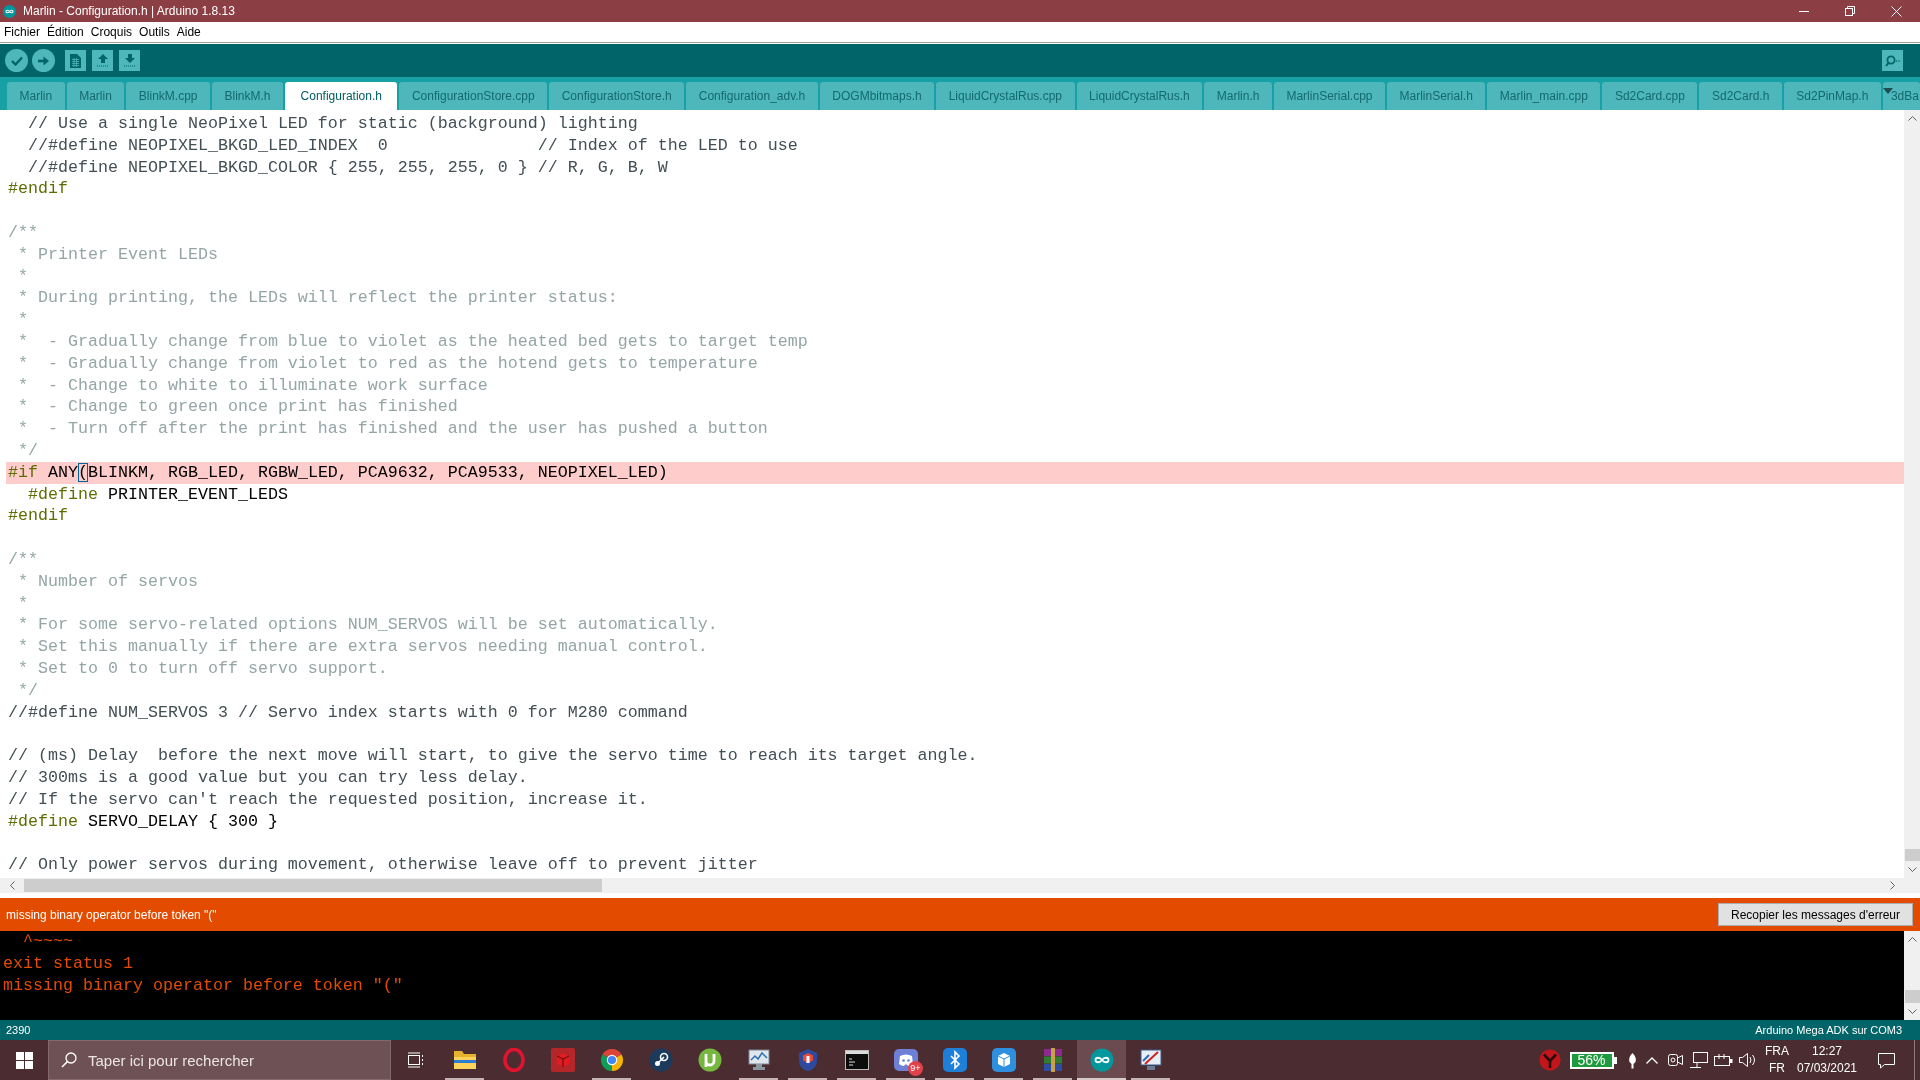  I want to click on code-line: * - Change to green once print has finished, so click(238, 407).